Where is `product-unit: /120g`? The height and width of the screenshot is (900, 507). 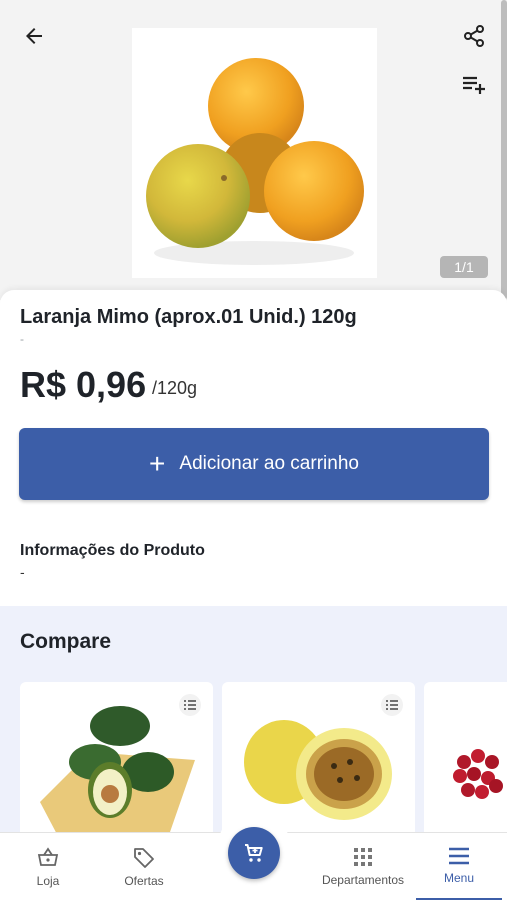 product-unit: /120g is located at coordinates (175, 388).